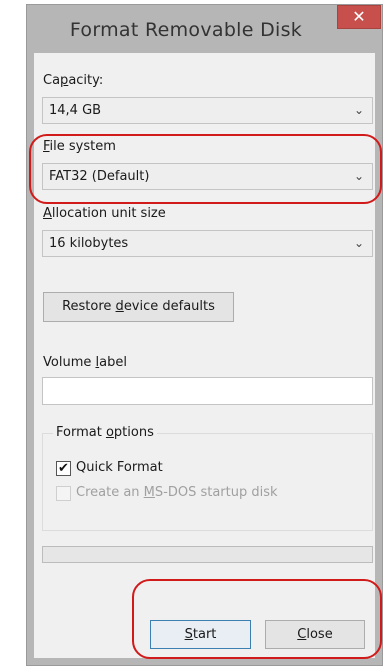 This screenshot has width=385, height=669. What do you see at coordinates (186, 30) in the screenshot?
I see `window-title: Format Removable Disk` at bounding box center [186, 30].